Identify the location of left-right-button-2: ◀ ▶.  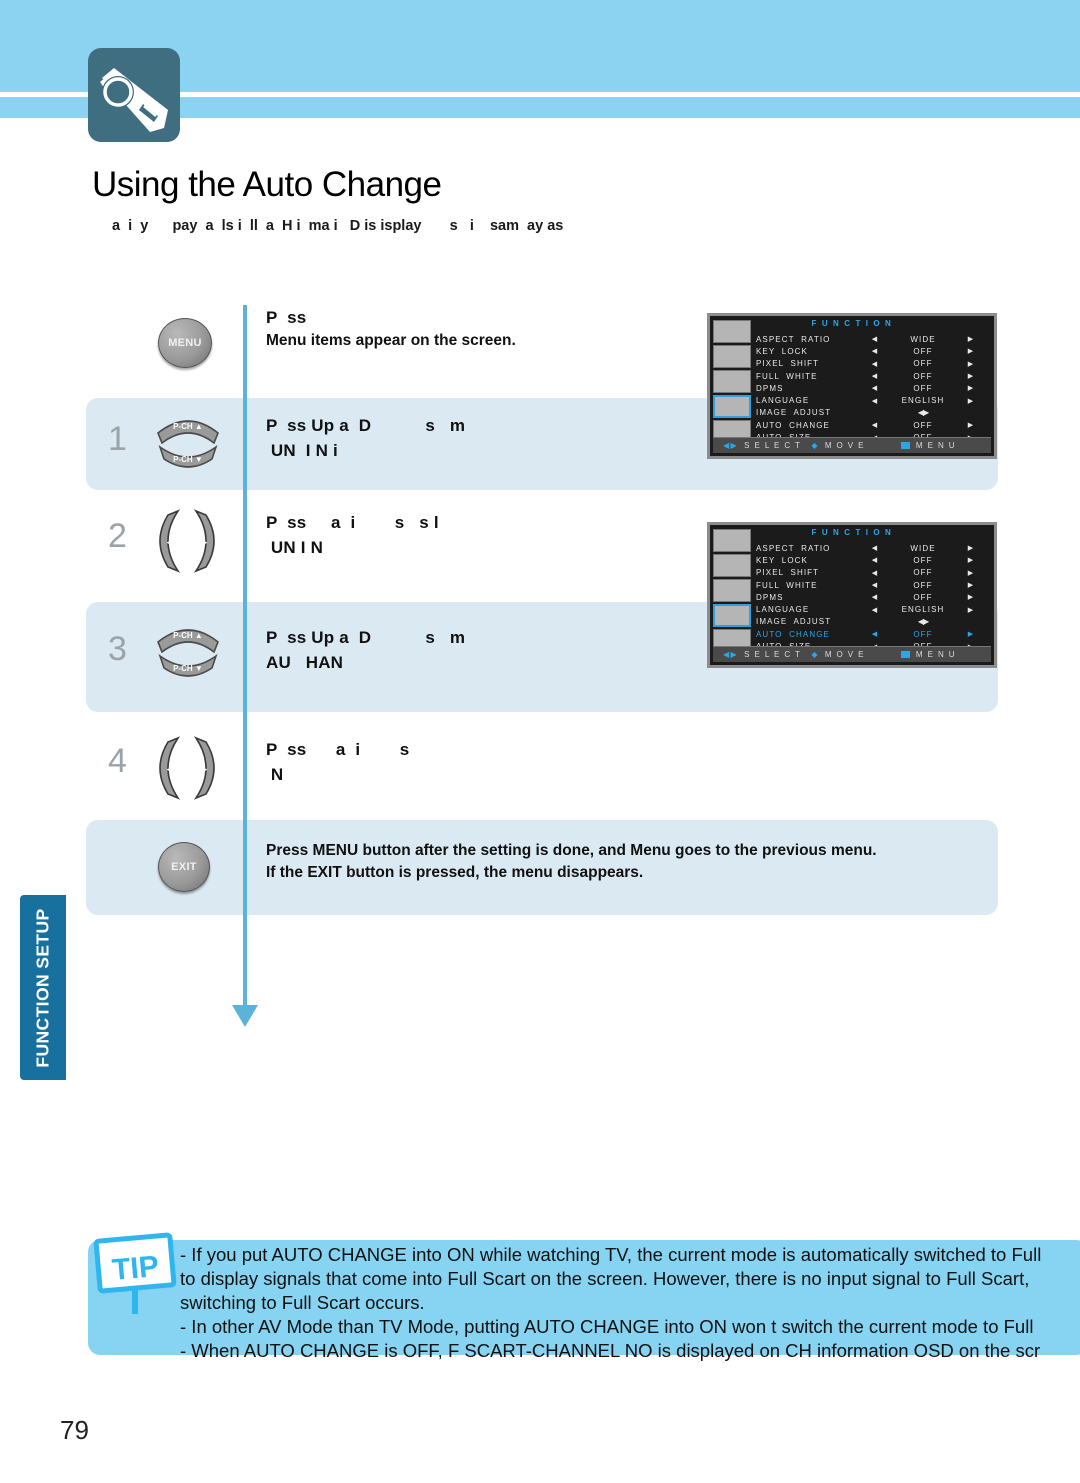
(187, 540).